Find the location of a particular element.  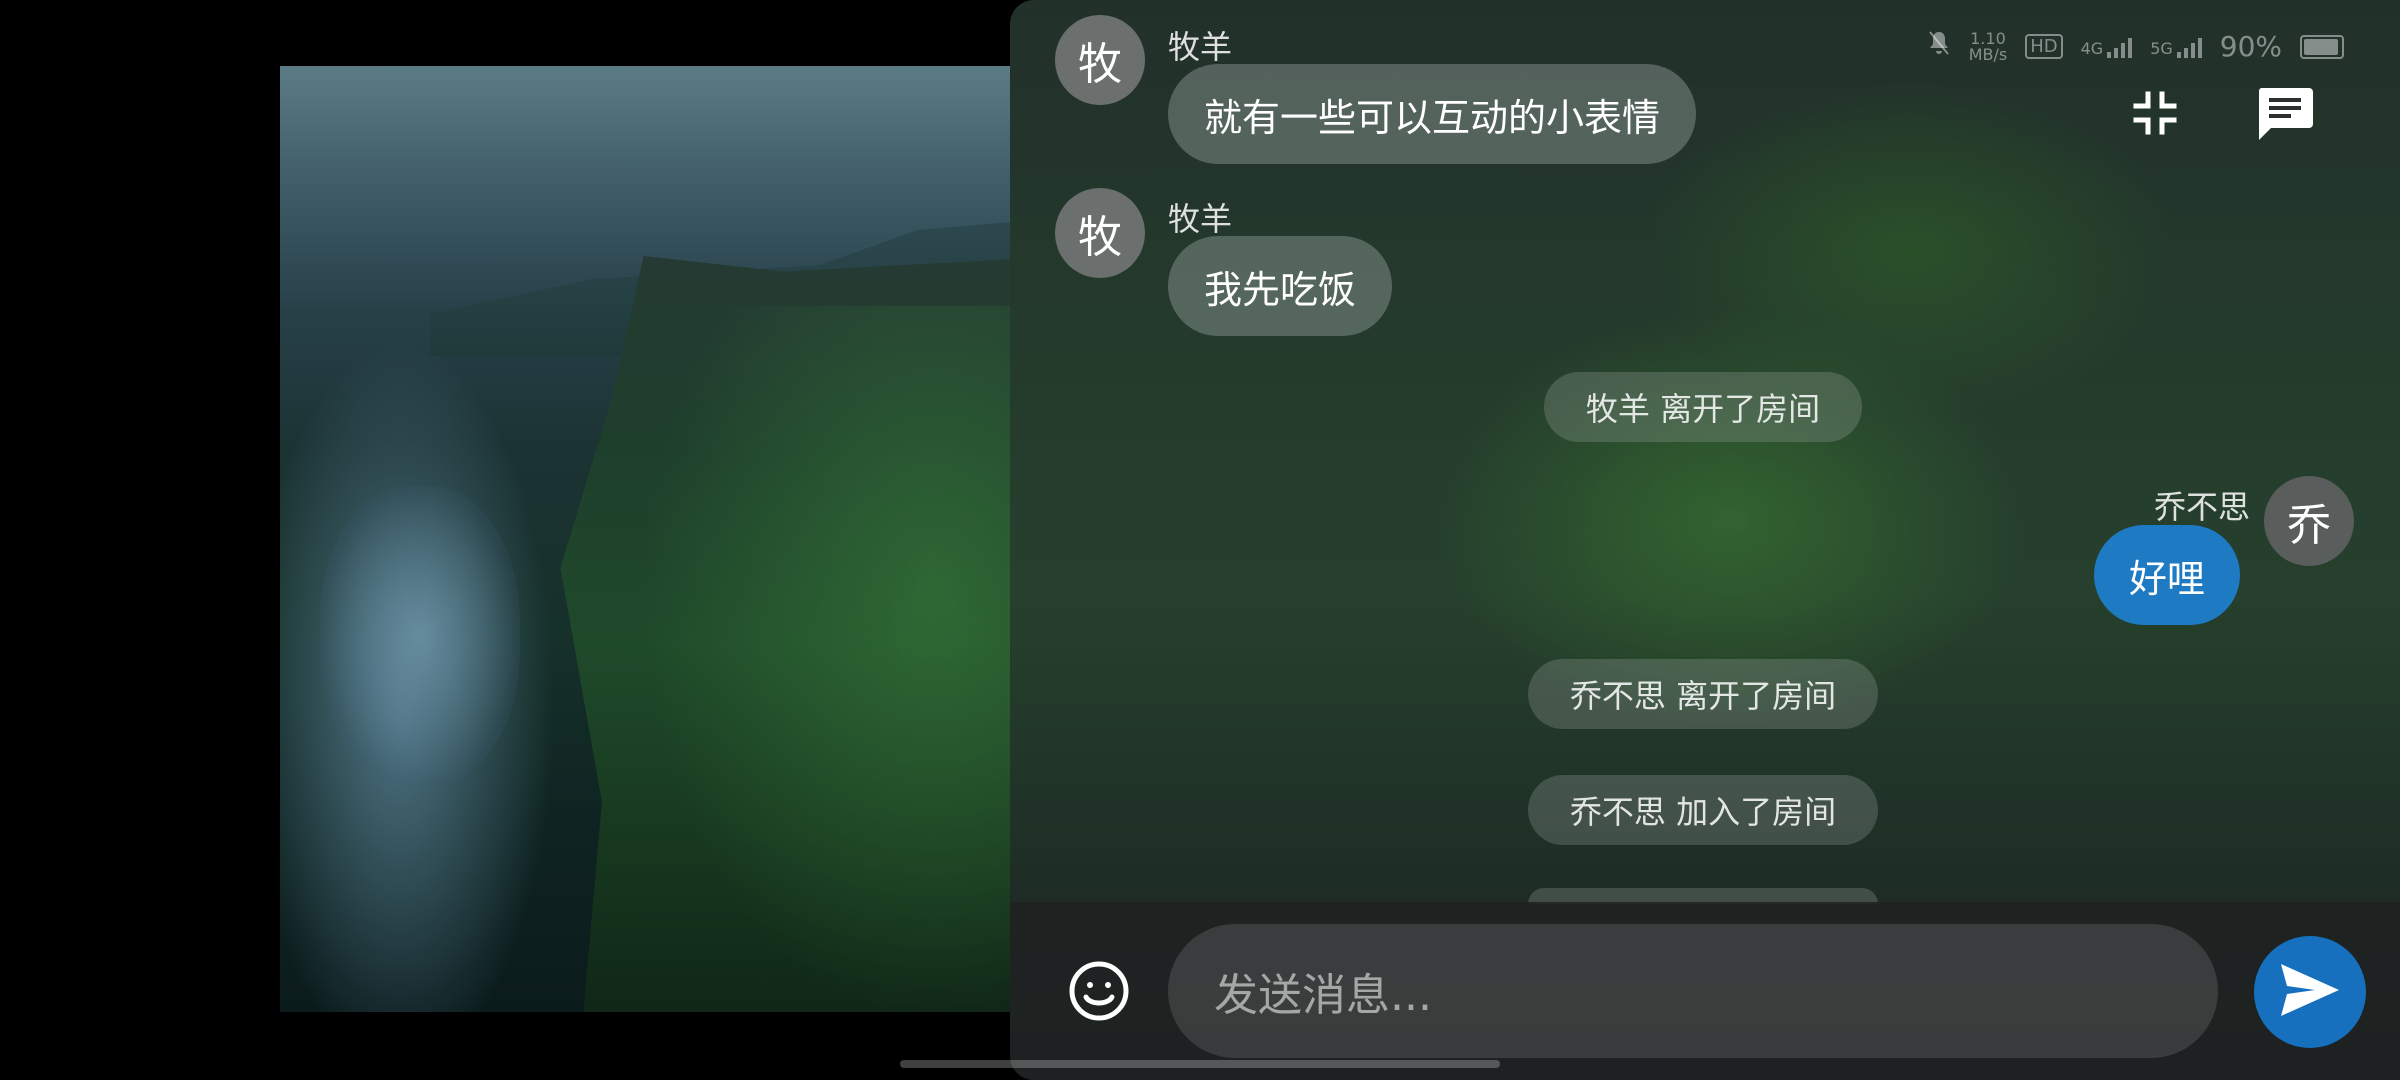

send-button is located at coordinates (2310, 992).